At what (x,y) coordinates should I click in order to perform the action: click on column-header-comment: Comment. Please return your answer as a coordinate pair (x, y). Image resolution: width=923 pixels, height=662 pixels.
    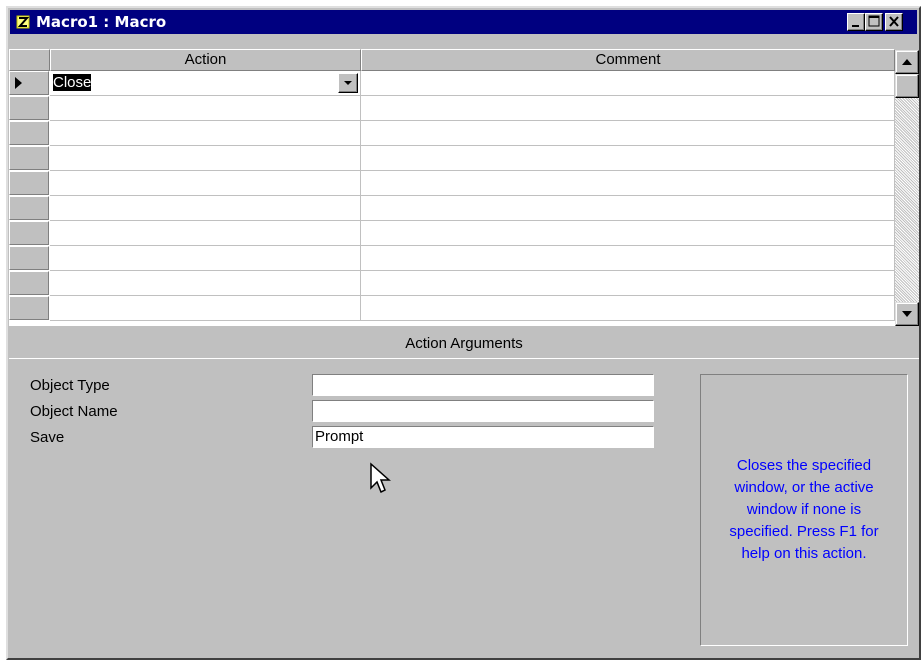
    Looking at the image, I should click on (628, 60).